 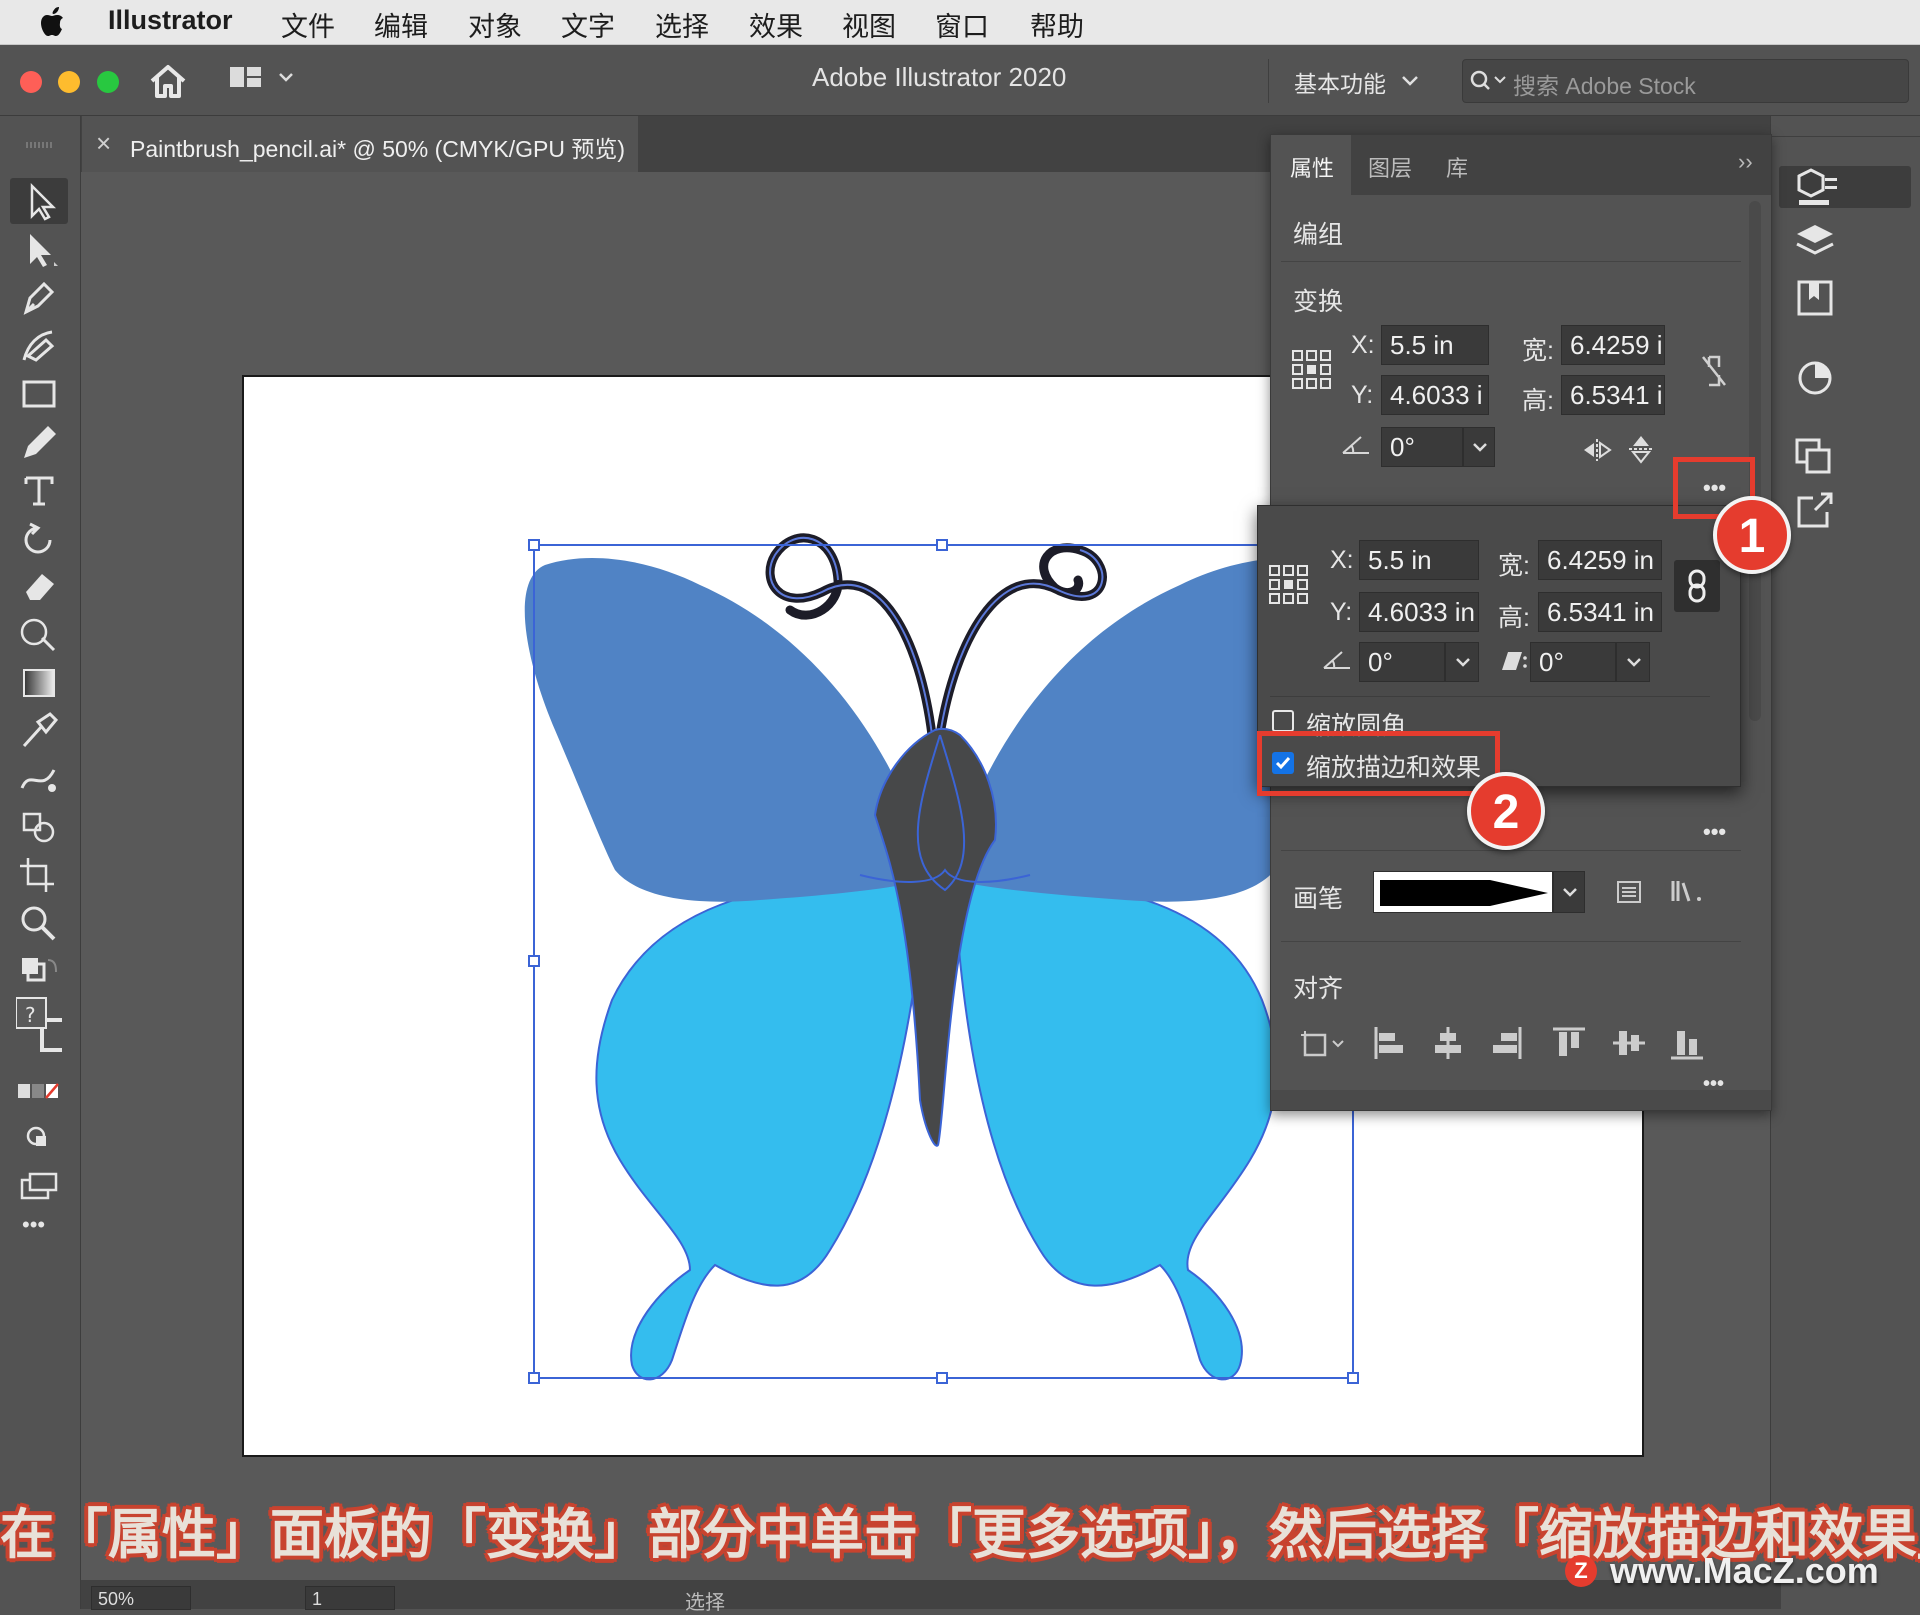 I want to click on color-guide-icon, so click(x=1817, y=377).